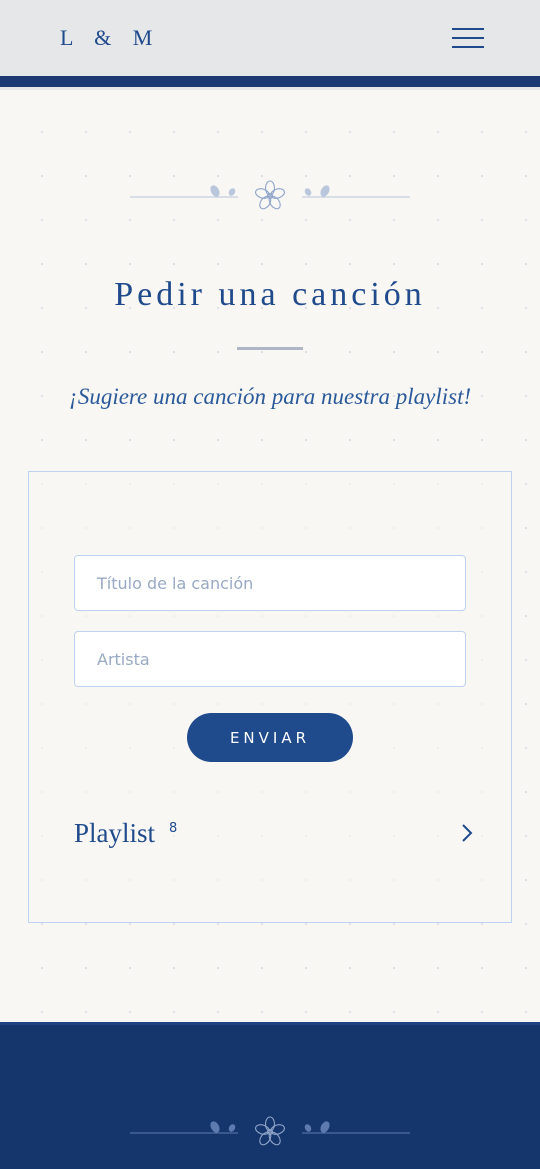 This screenshot has width=540, height=1169. What do you see at coordinates (270, 195) in the screenshot?
I see `flower-ornament-icon` at bounding box center [270, 195].